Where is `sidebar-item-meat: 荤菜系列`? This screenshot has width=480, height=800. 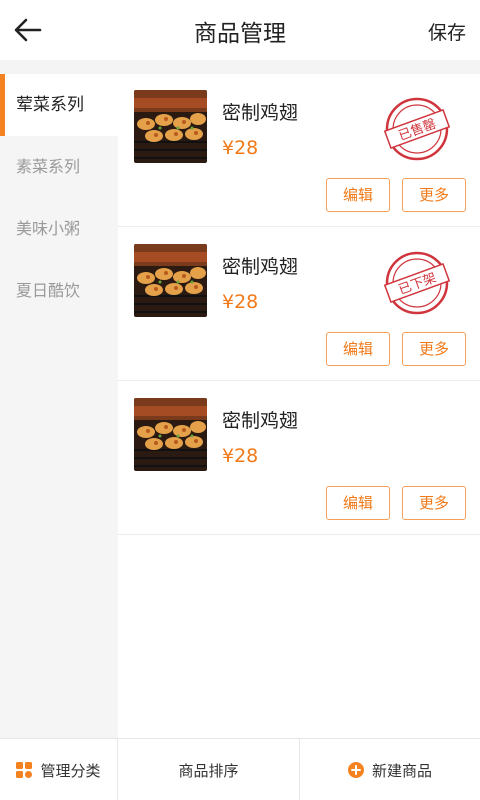
sidebar-item-meat: 荤菜系列 is located at coordinates (59, 105).